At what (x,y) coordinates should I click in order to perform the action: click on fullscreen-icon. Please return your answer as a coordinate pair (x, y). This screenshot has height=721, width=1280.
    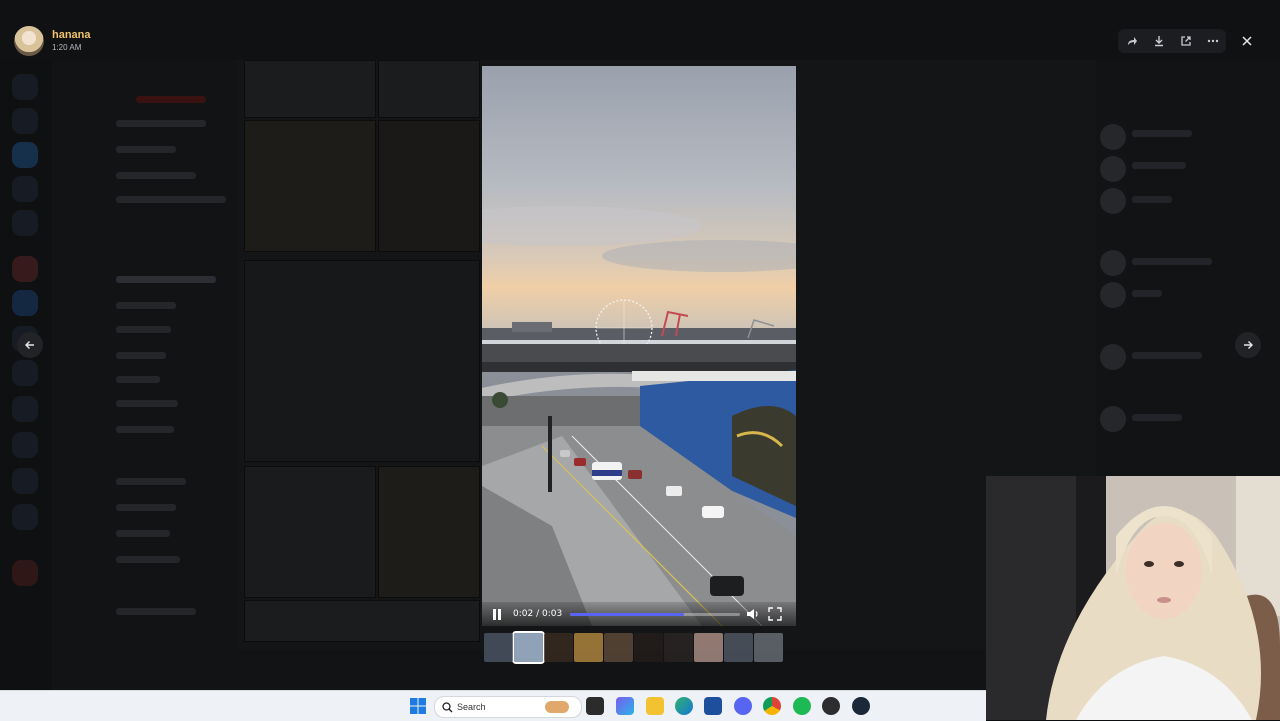
    Looking at the image, I should click on (775, 614).